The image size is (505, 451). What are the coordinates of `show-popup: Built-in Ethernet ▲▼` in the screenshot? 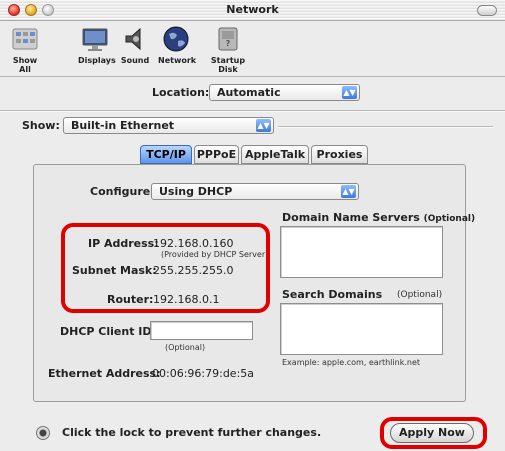 It's located at (168, 125).